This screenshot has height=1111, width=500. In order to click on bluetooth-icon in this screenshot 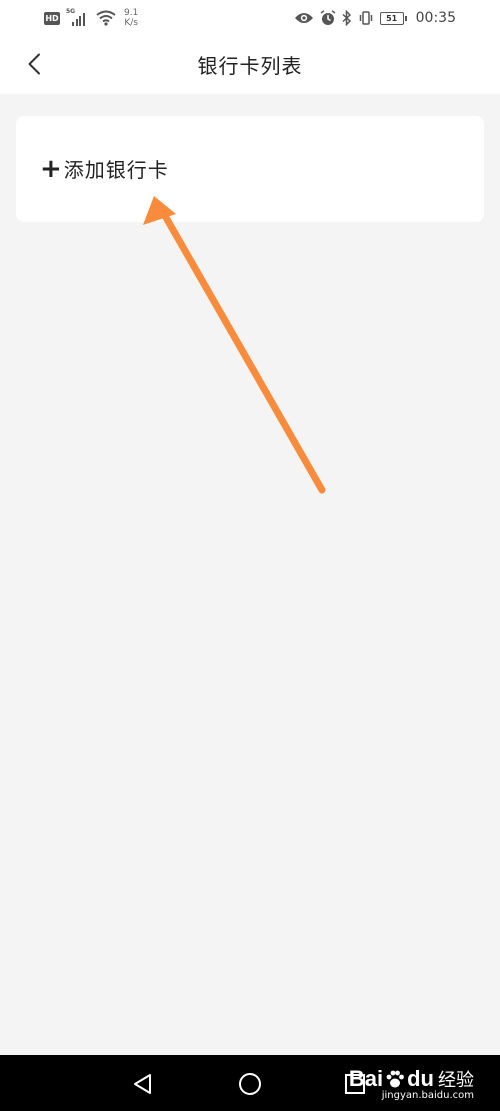, I will do `click(346, 18)`.